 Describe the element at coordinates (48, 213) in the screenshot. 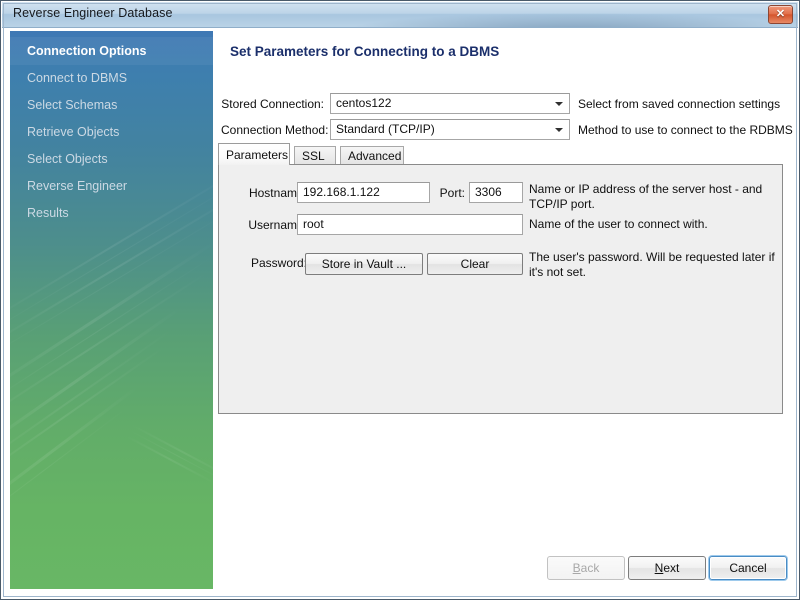

I see `sidebar-item-label: Results` at that location.